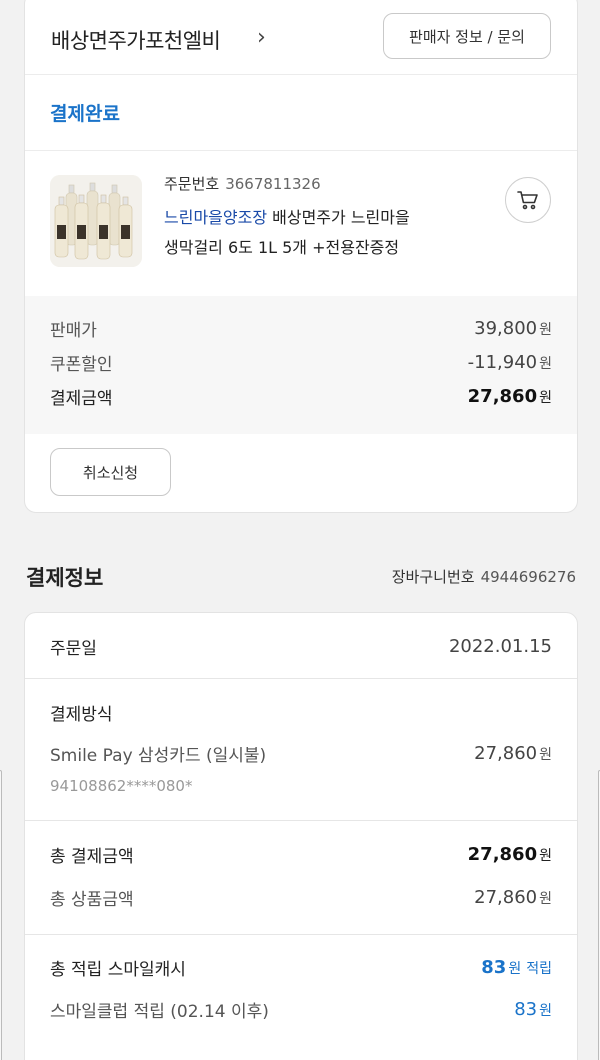 The image size is (600, 1060). I want to click on left-scroll-handle, so click(1, 915).